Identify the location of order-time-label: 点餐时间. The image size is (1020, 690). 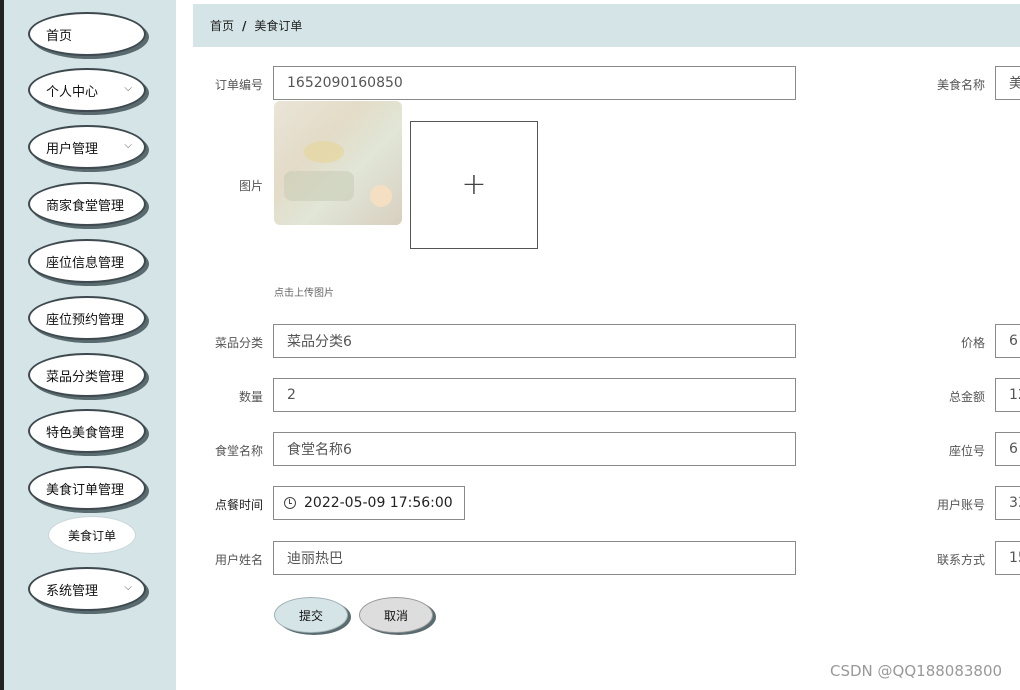
(238, 505).